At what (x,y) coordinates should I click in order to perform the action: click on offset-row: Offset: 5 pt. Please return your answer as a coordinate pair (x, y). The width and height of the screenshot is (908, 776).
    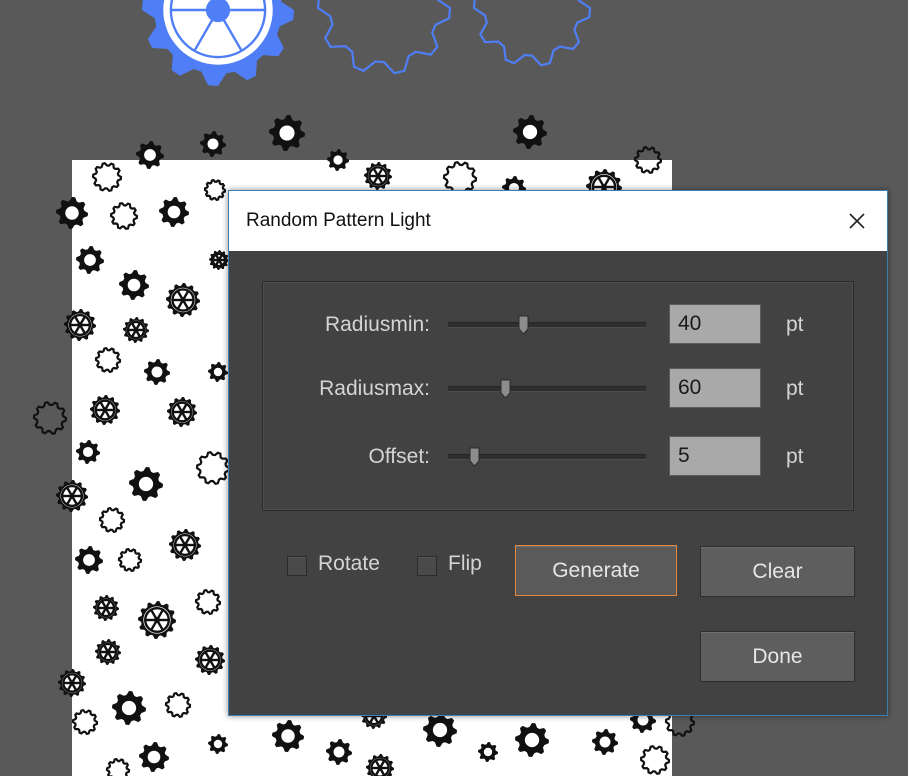
    Looking at the image, I should click on (559, 456).